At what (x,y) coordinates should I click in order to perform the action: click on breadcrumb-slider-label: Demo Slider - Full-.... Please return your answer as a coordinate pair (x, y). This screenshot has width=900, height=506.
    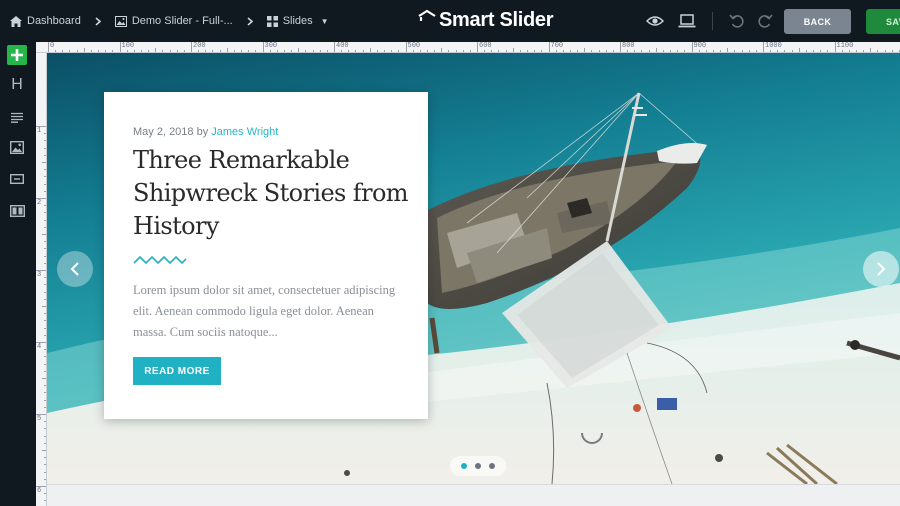
    Looking at the image, I should click on (182, 21).